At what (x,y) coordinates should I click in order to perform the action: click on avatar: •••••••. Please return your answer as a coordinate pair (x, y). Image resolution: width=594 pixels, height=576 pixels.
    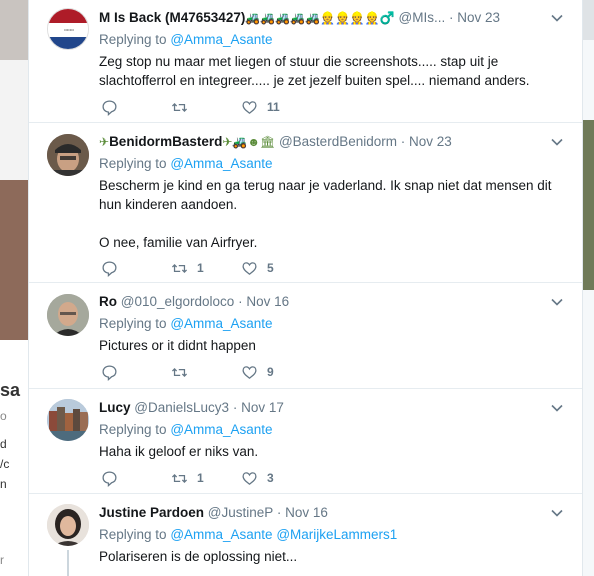
    Looking at the image, I should click on (68, 29).